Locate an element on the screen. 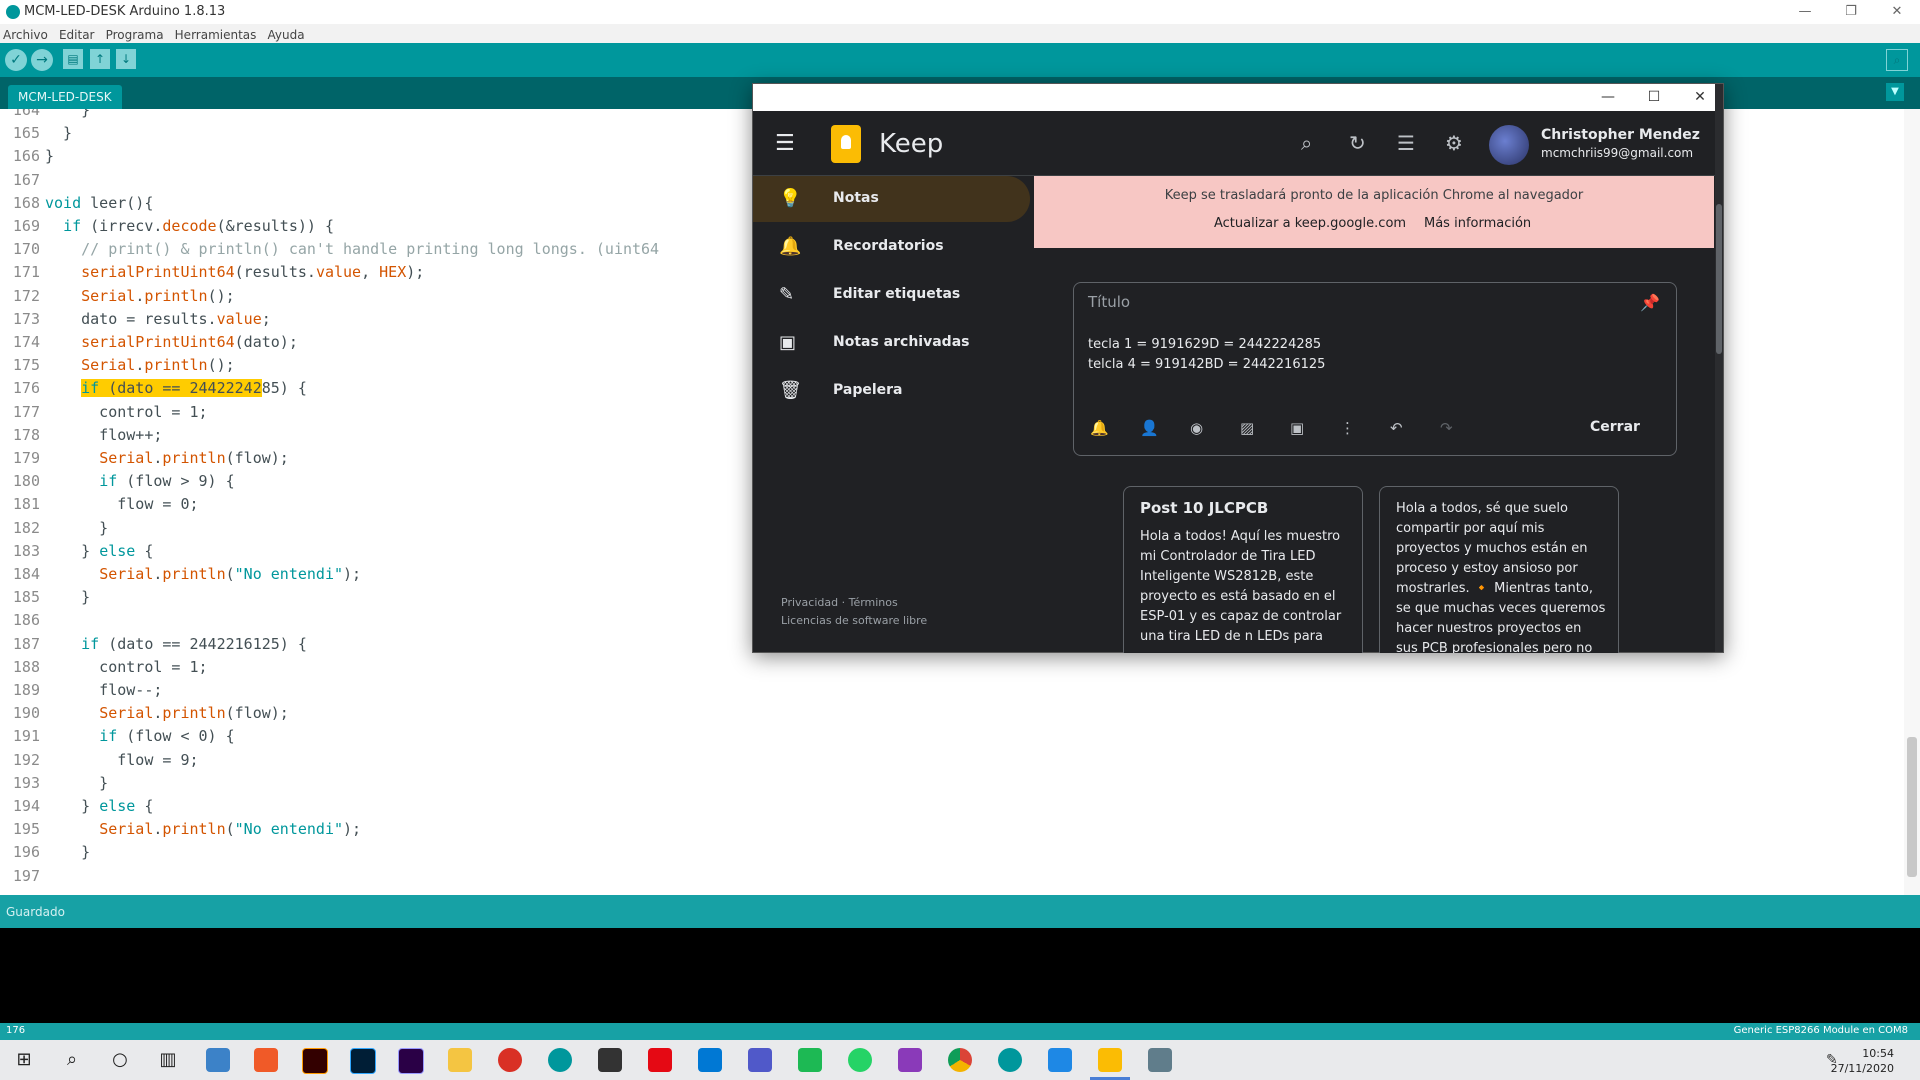 The height and width of the screenshot is (1080, 1920). code-line: flow = 0; is located at coordinates (121, 504).